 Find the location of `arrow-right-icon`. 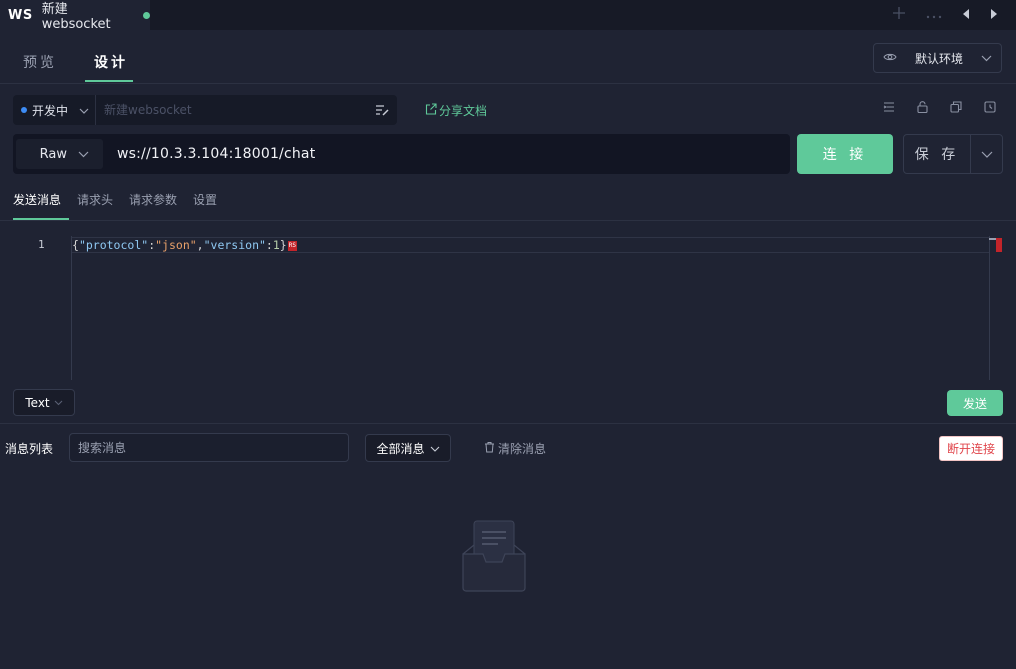

arrow-right-icon is located at coordinates (994, 15).